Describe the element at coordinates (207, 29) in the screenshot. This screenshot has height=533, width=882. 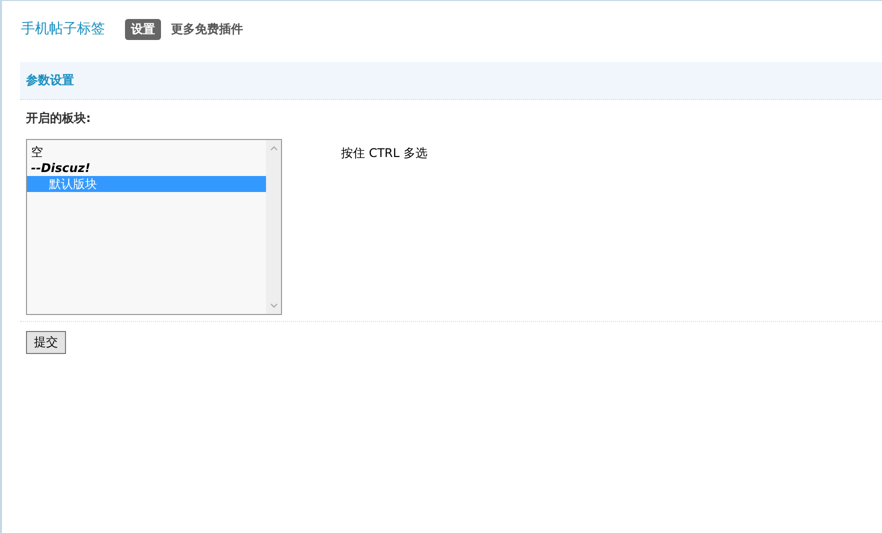
I see `nav-tab: 更多免费插件` at that location.